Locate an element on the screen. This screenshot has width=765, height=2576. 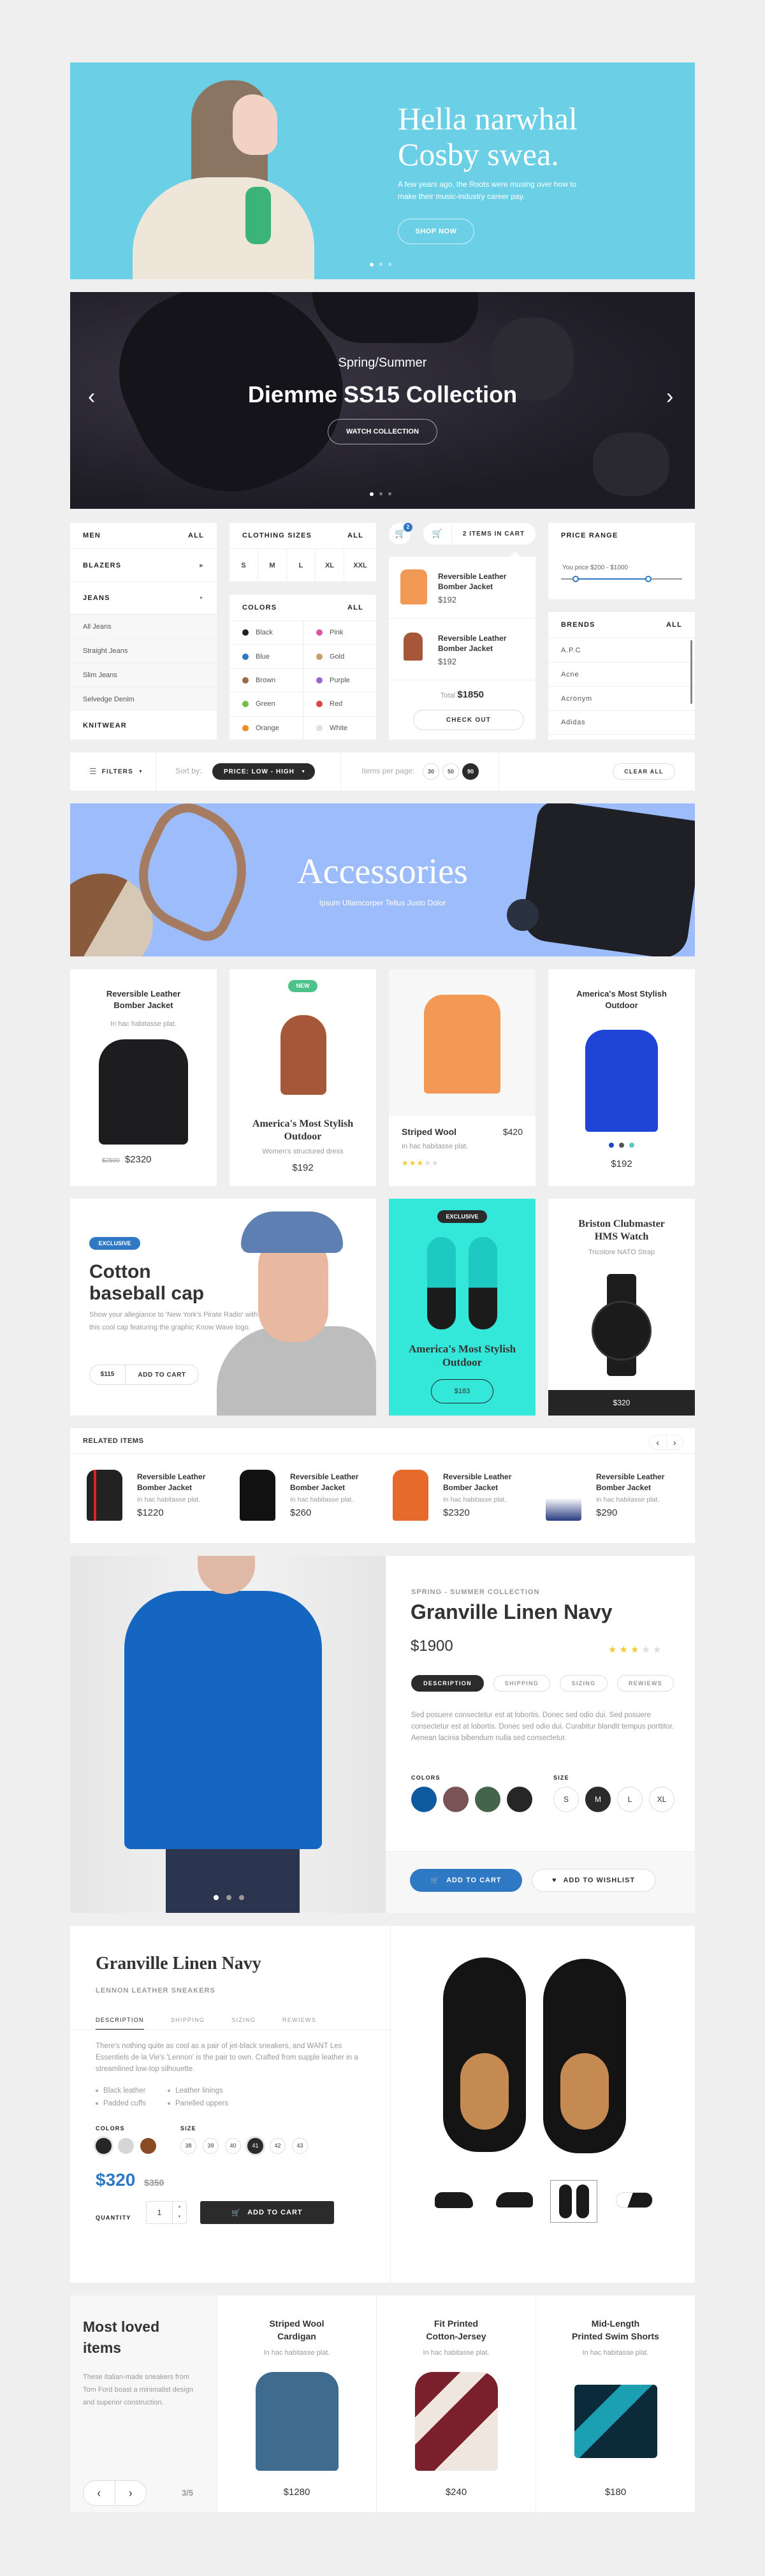
sort-dropdown: PRICE: LOW - HIGH ▼ is located at coordinates (263, 771).